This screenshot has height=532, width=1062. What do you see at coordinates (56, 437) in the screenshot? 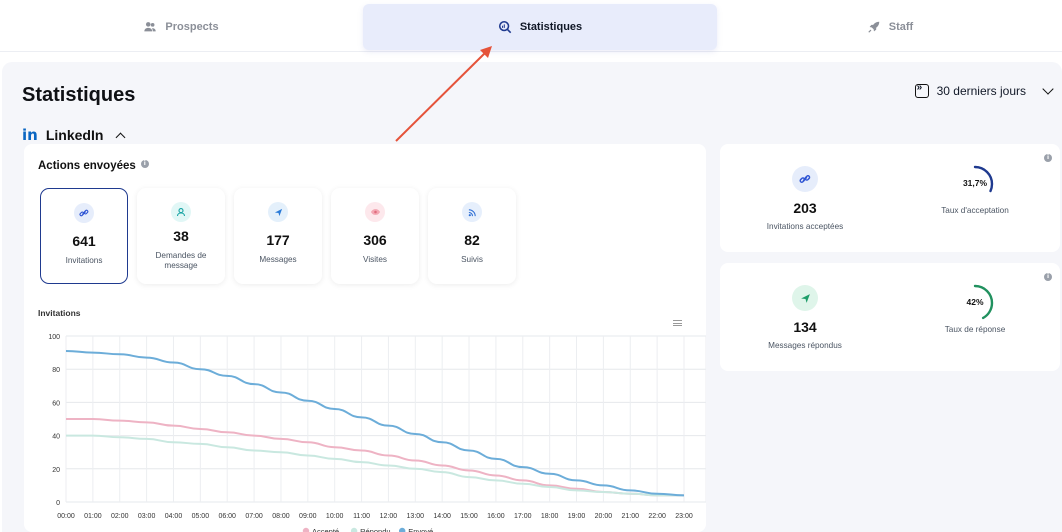
I see `y-tick-label: 40` at bounding box center [56, 437].